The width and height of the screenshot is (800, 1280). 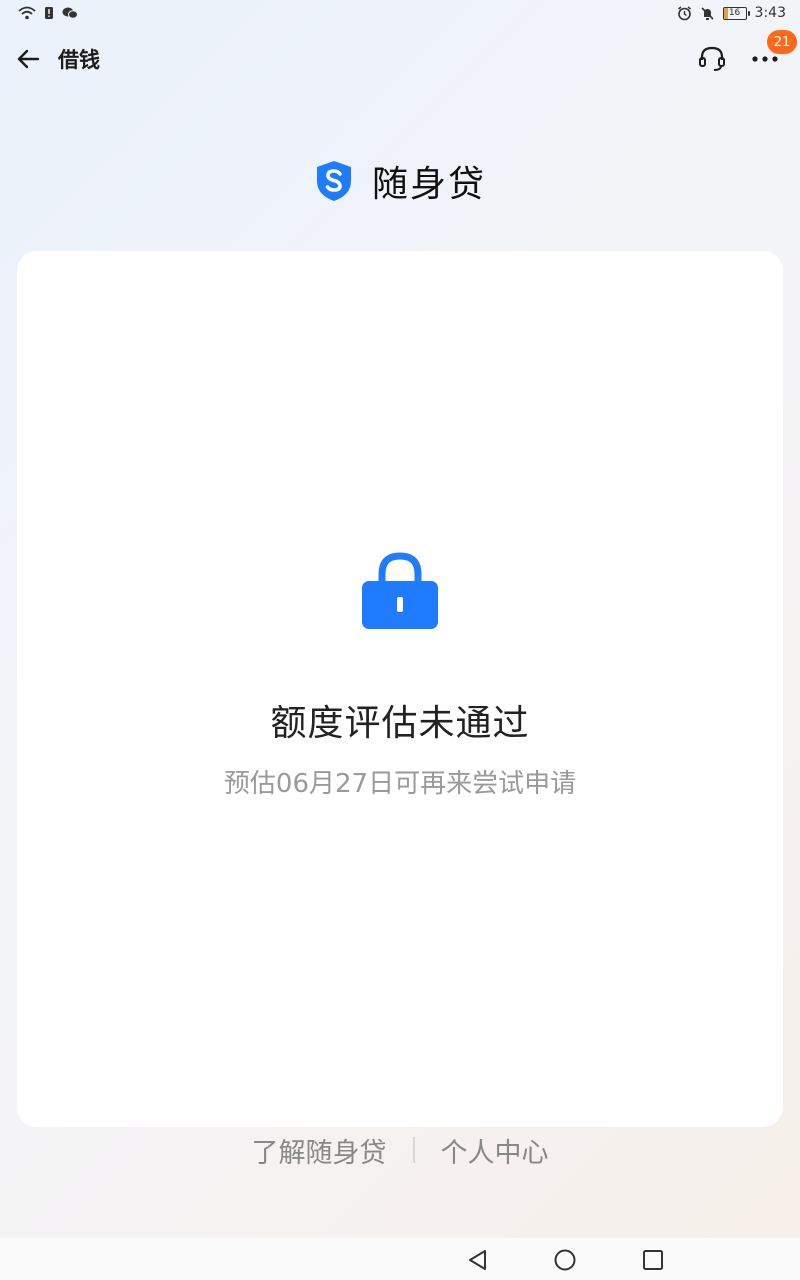 What do you see at coordinates (333, 181) in the screenshot?
I see `shield-logo-icon` at bounding box center [333, 181].